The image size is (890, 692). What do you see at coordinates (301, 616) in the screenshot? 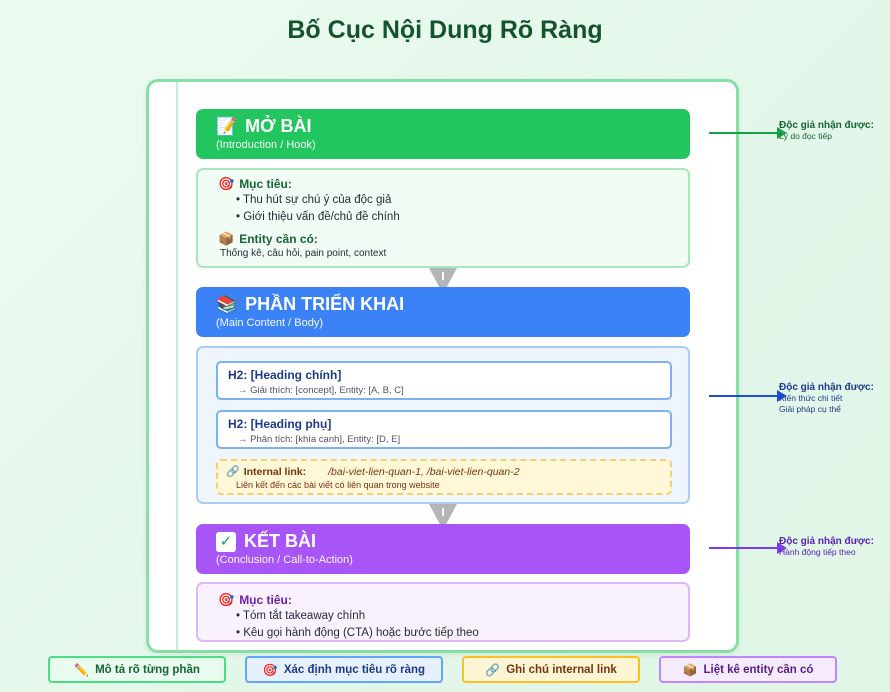
I see `conclusion-goal-1: • Tóm tắt takeaway chính` at bounding box center [301, 616].